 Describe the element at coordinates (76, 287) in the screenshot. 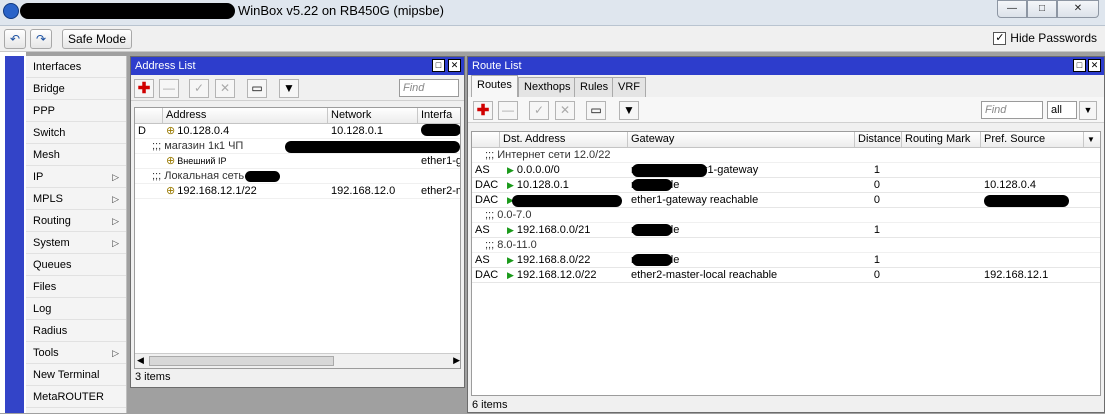

I see `sidebar-item-files: Files` at that location.